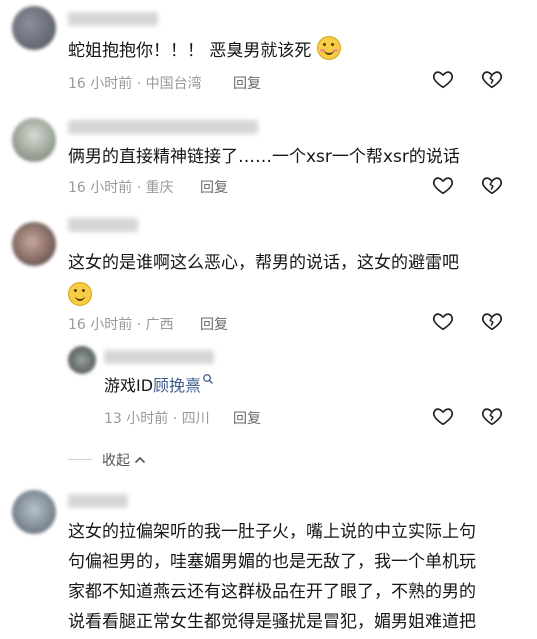  I want to click on comment-meta: 16 小时前 · 中国台湾, so click(135, 84).